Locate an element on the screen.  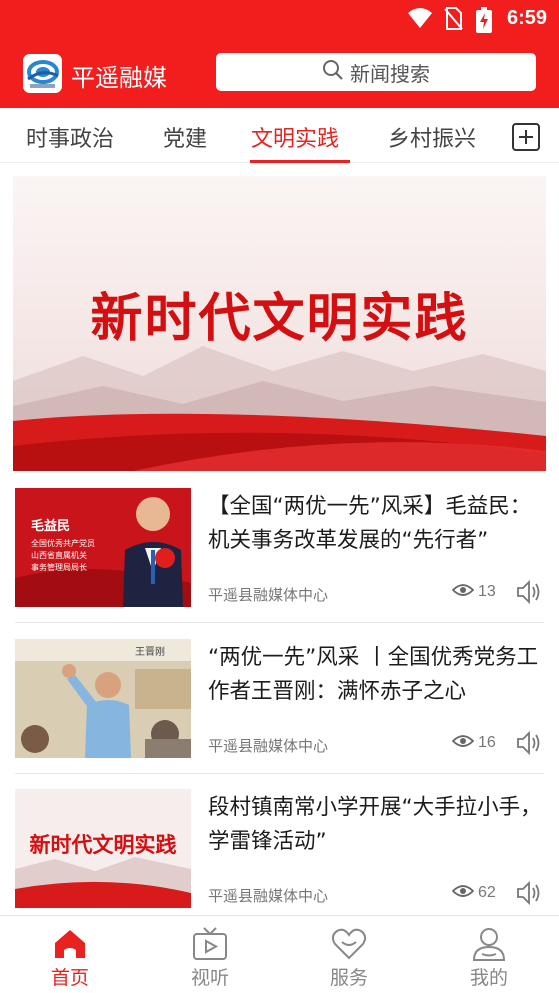
nav-profile-label: 我的 is located at coordinates (488, 978).